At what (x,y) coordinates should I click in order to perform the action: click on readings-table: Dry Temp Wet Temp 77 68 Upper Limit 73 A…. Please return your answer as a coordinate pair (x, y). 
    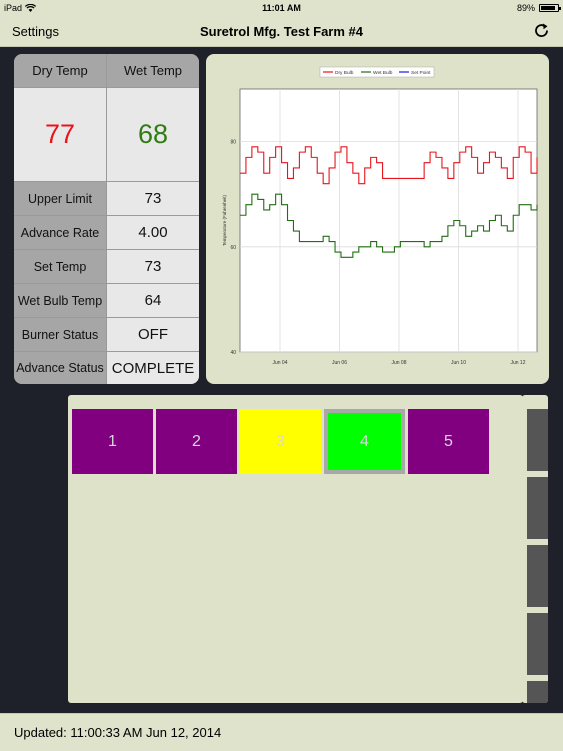
    Looking at the image, I should click on (106, 219).